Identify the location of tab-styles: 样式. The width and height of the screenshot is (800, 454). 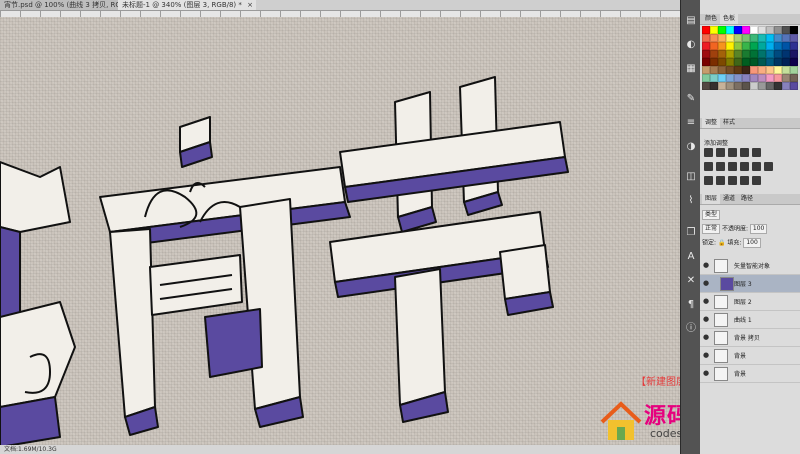
(729, 123).